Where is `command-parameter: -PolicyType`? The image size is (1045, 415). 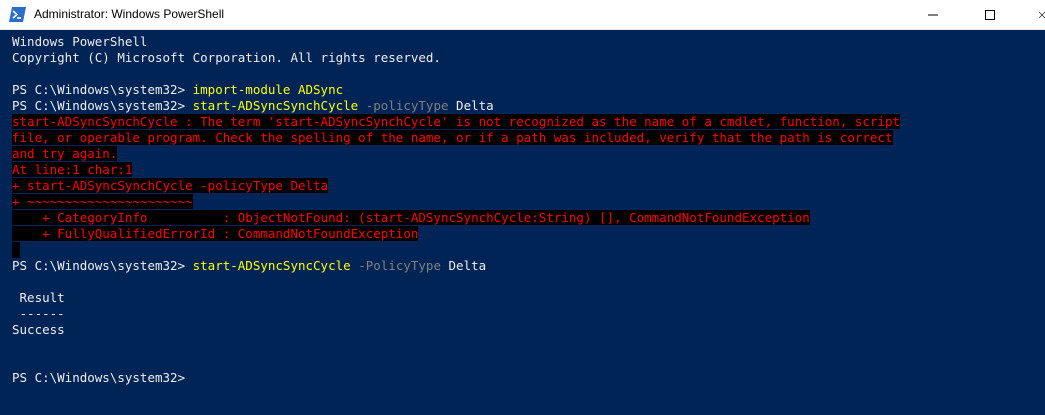
command-parameter: -PolicyType is located at coordinates (395, 265).